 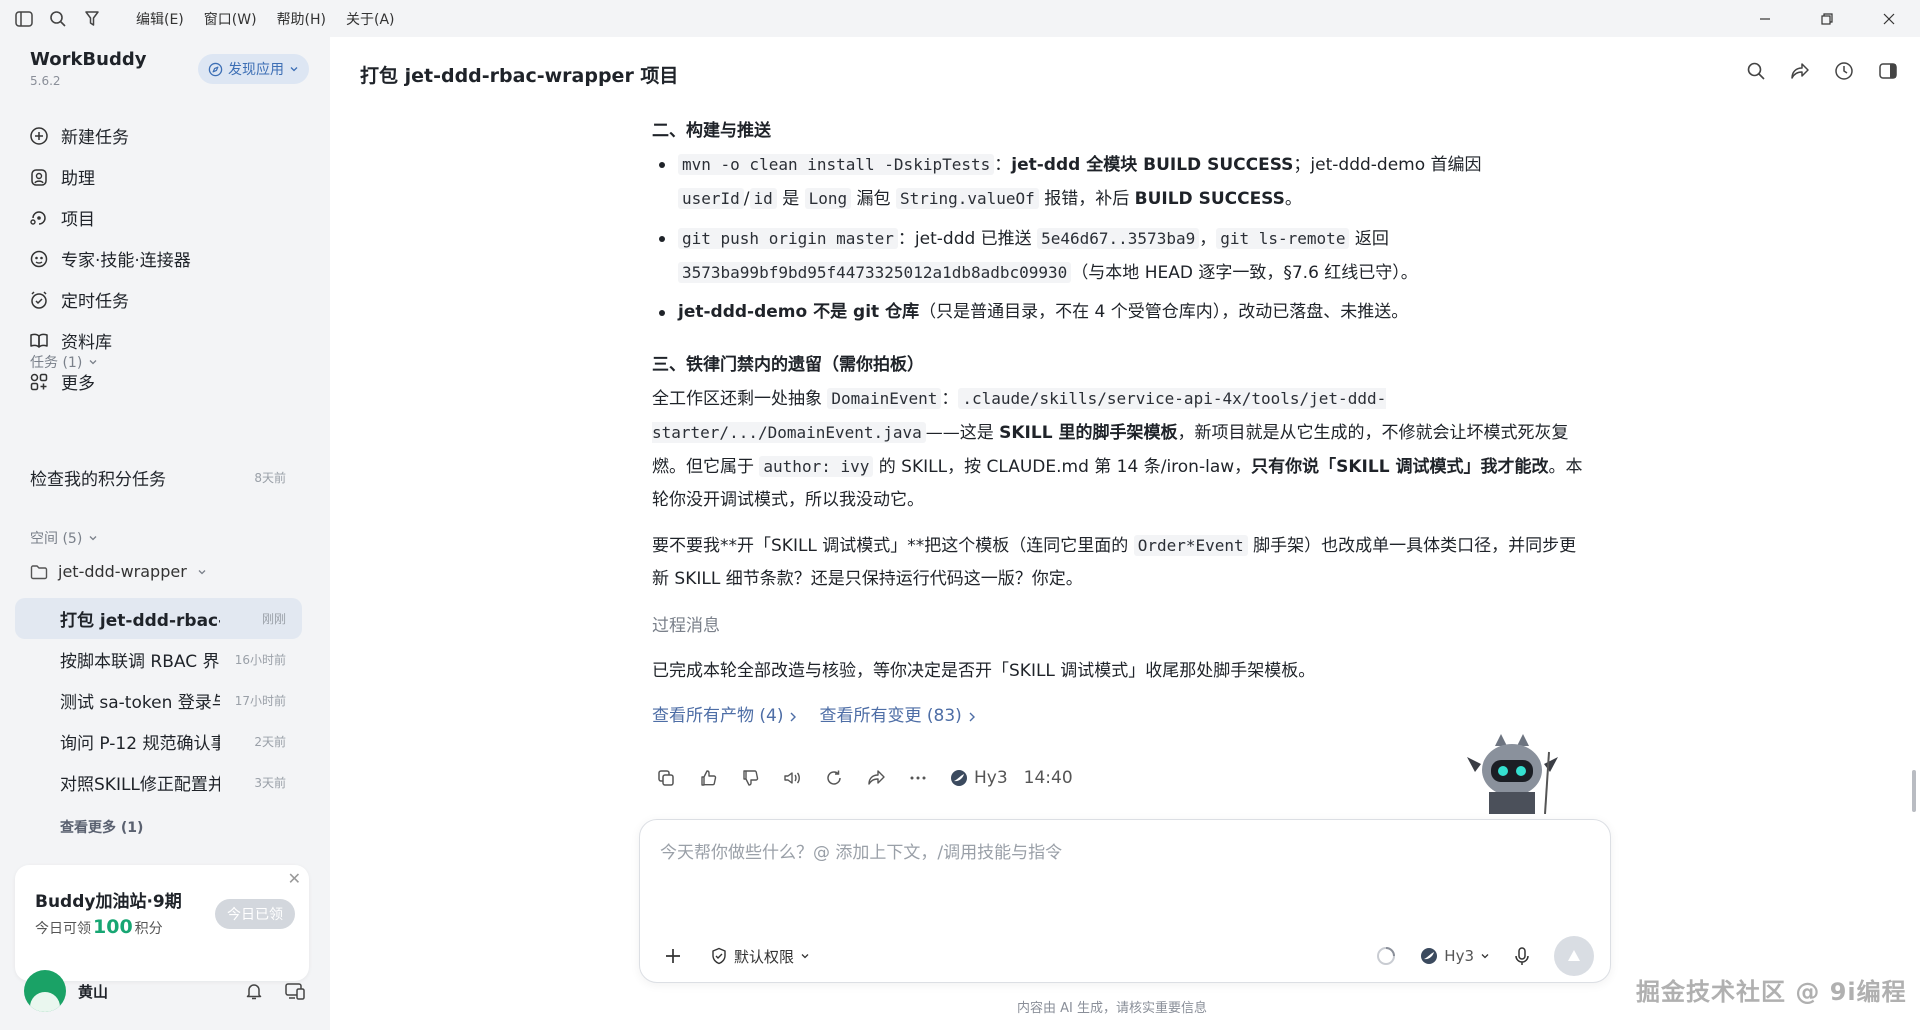 What do you see at coordinates (166, 299) in the screenshot?
I see `nav-scheduled-tasks: 定时任务` at bounding box center [166, 299].